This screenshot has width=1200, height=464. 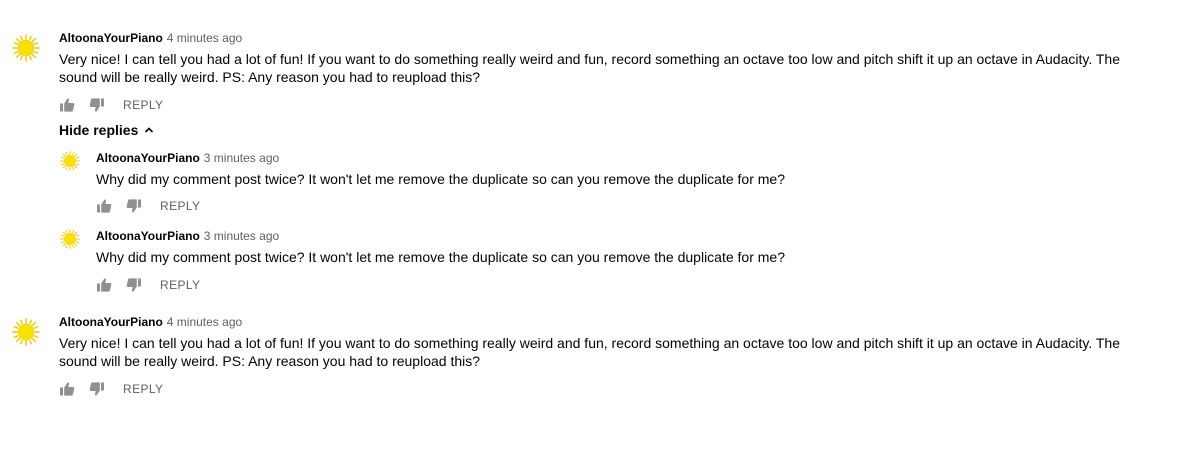 I want to click on chevron-up-icon, so click(x=149, y=130).